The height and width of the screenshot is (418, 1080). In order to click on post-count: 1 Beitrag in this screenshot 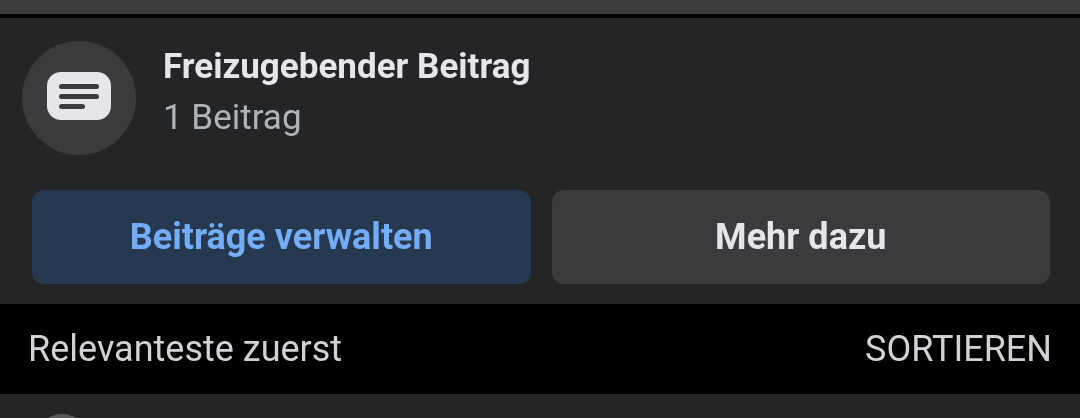, I will do `click(233, 117)`.